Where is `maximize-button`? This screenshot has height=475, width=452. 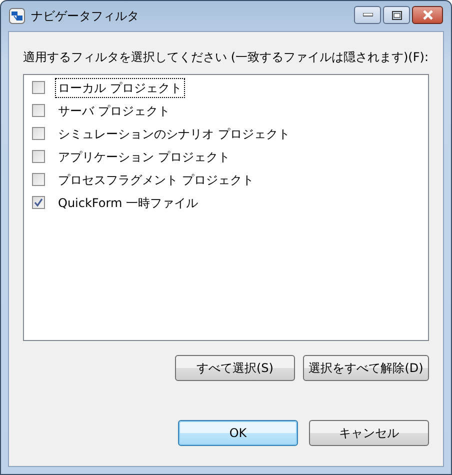 maximize-button is located at coordinates (396, 15).